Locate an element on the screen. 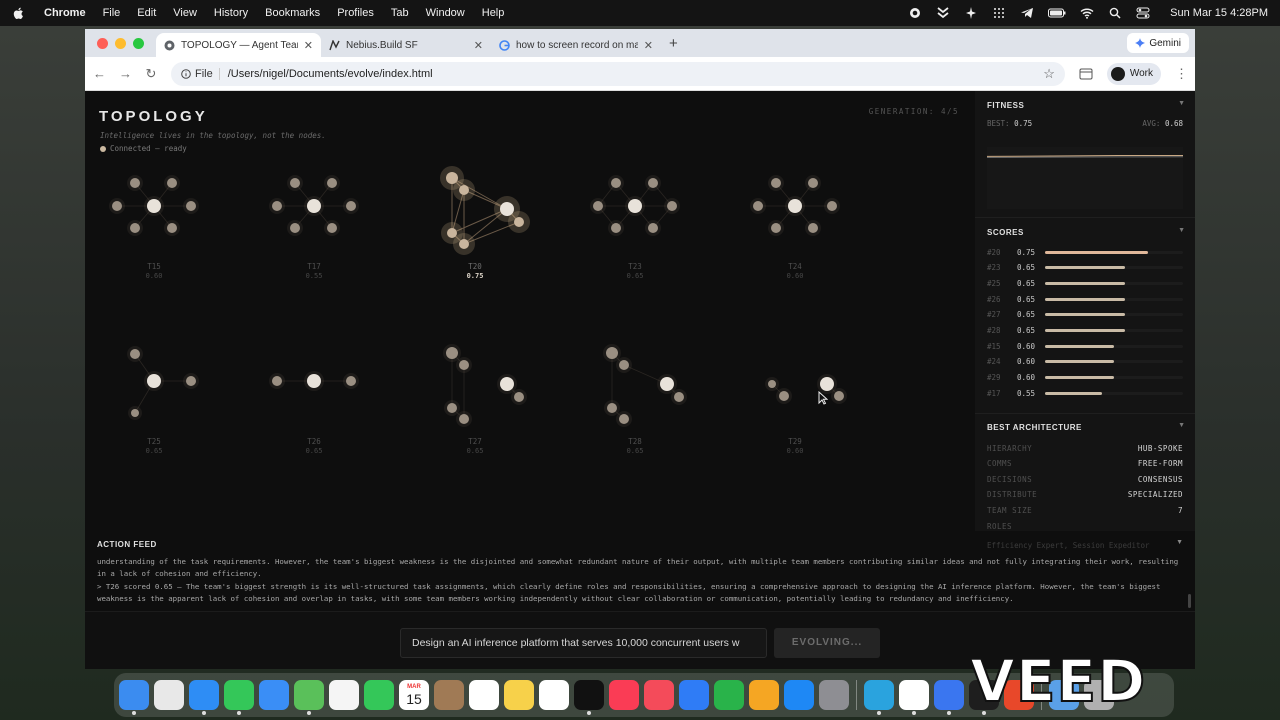 This screenshot has height=720, width=1280. zoom-window-button is located at coordinates (138, 43).